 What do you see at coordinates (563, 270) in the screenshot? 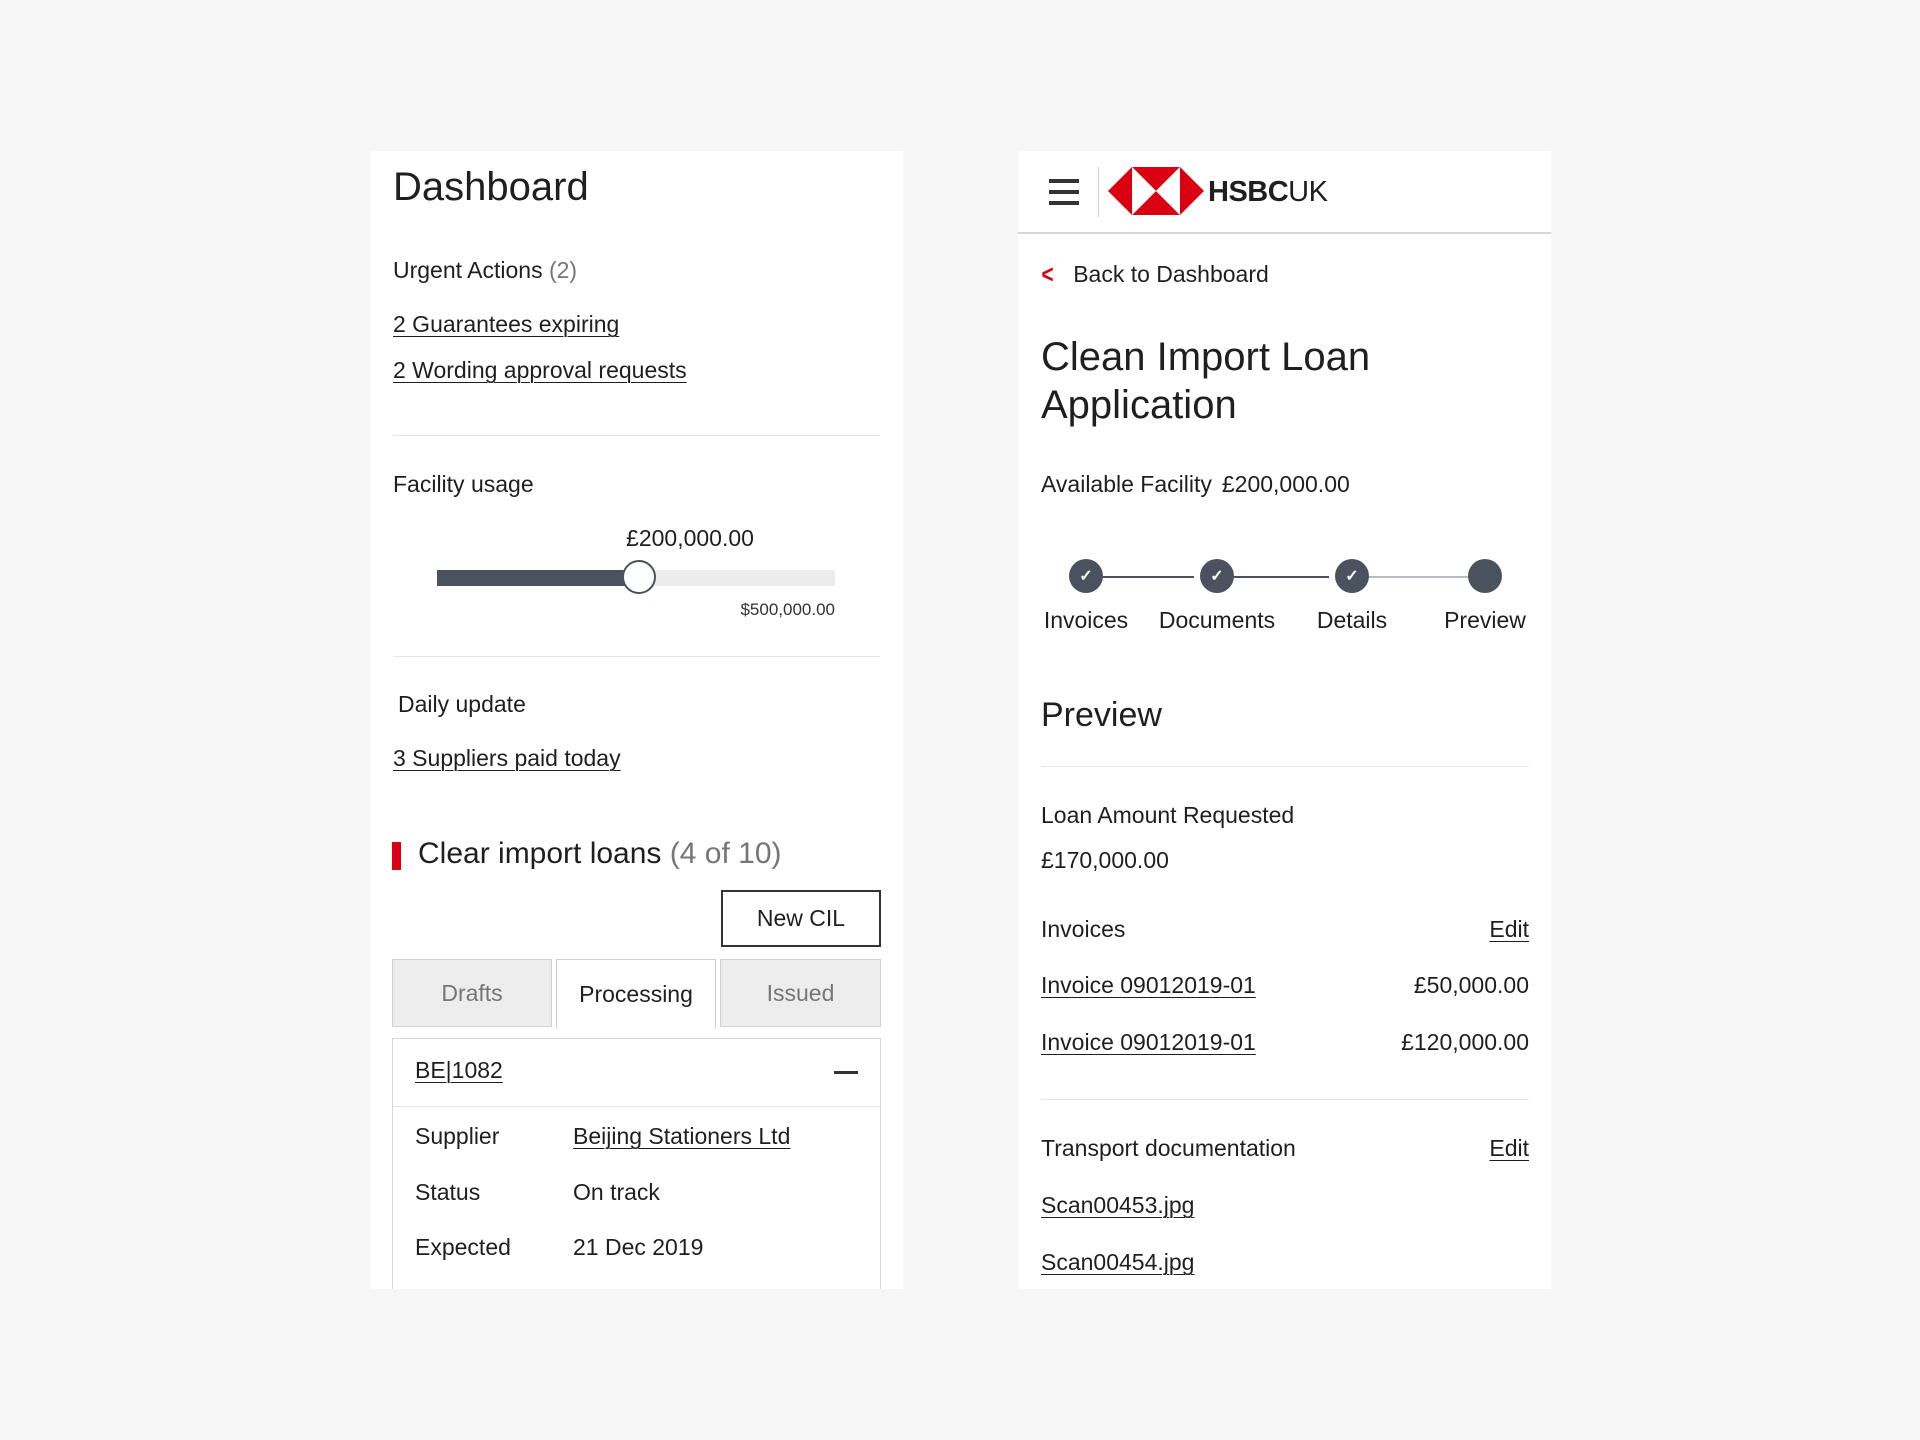
I see `urgent-actions-count: (2)` at bounding box center [563, 270].